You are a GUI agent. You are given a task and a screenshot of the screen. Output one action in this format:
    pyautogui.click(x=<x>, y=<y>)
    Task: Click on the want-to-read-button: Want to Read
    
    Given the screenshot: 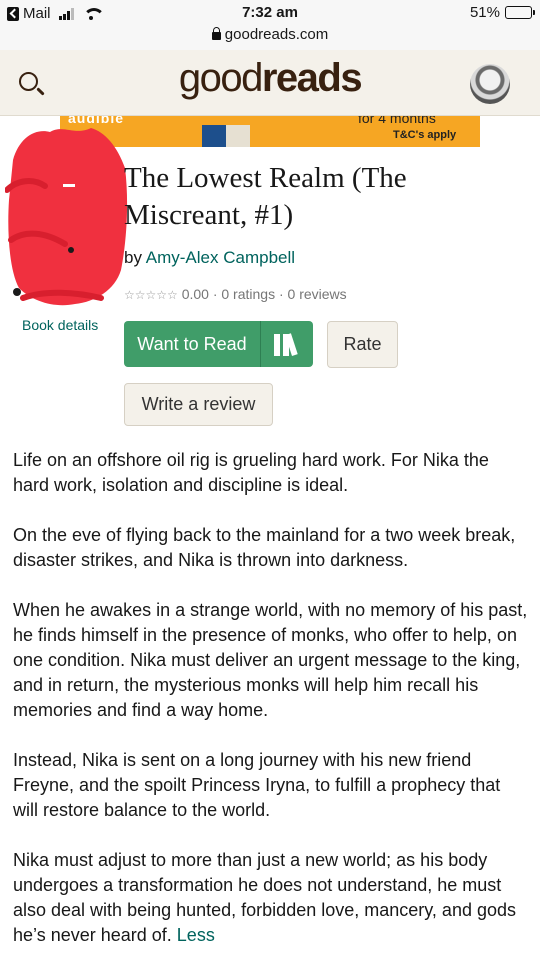 What is the action you would take?
    pyautogui.click(x=218, y=344)
    